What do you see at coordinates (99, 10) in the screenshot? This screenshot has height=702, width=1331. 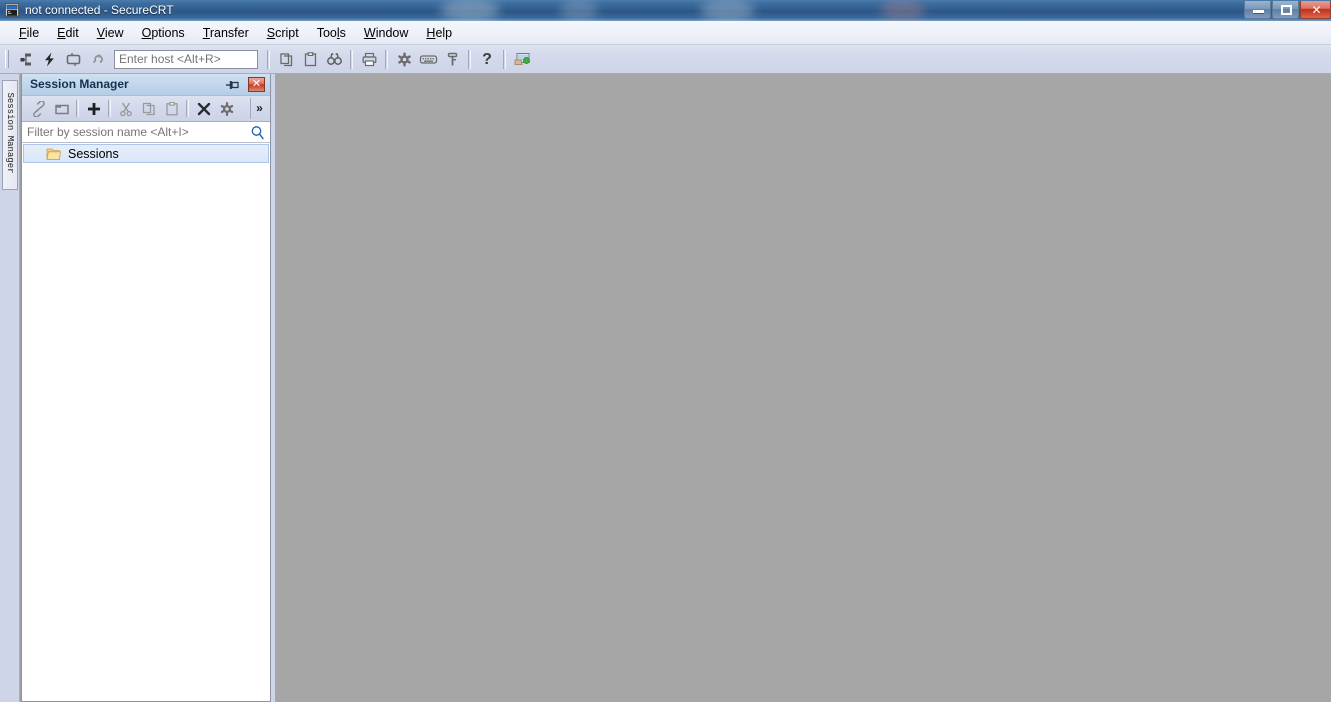 I see `window-title: not connected - SecureCRT` at bounding box center [99, 10].